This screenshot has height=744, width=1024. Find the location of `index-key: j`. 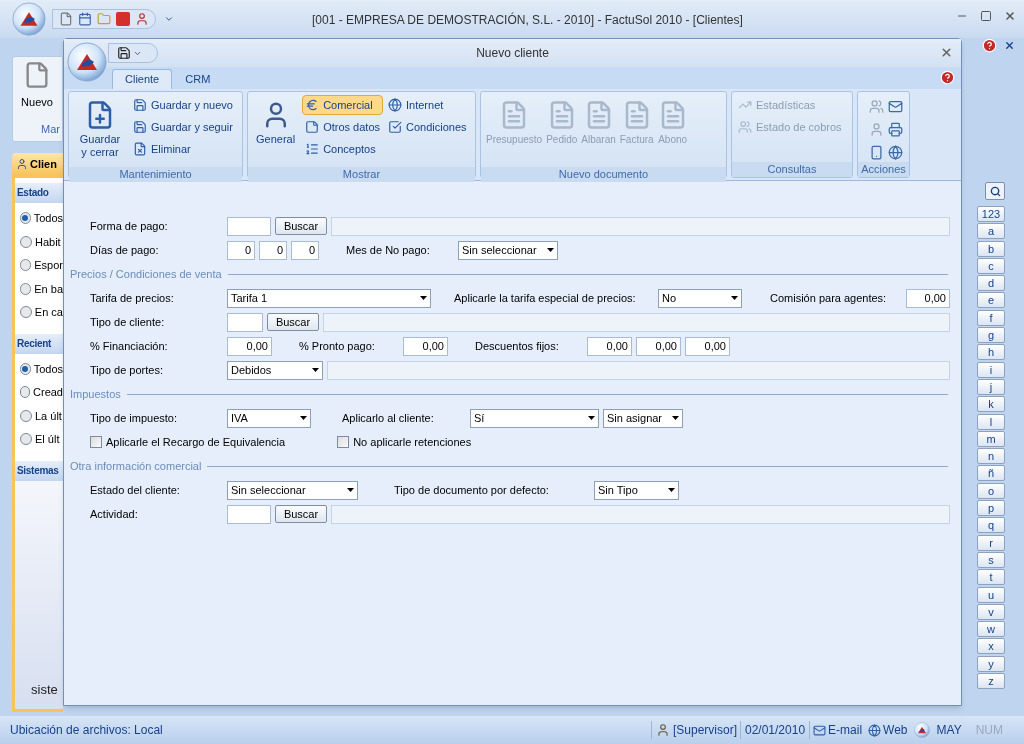

index-key: j is located at coordinates (991, 386).